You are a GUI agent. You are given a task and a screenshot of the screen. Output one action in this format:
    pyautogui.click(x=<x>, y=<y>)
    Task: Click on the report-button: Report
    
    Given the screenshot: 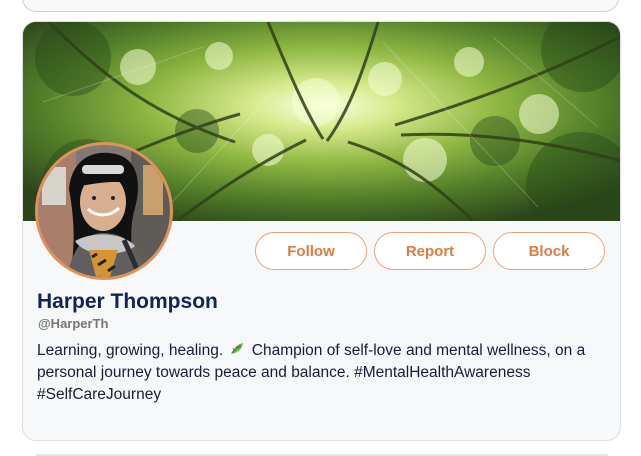 What is the action you would take?
    pyautogui.click(x=430, y=251)
    